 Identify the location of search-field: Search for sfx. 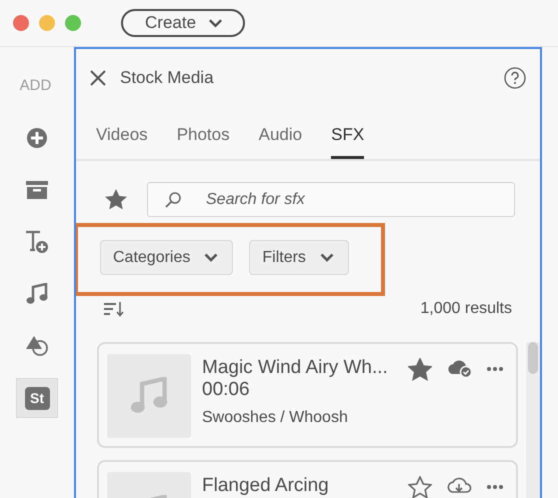
(331, 199).